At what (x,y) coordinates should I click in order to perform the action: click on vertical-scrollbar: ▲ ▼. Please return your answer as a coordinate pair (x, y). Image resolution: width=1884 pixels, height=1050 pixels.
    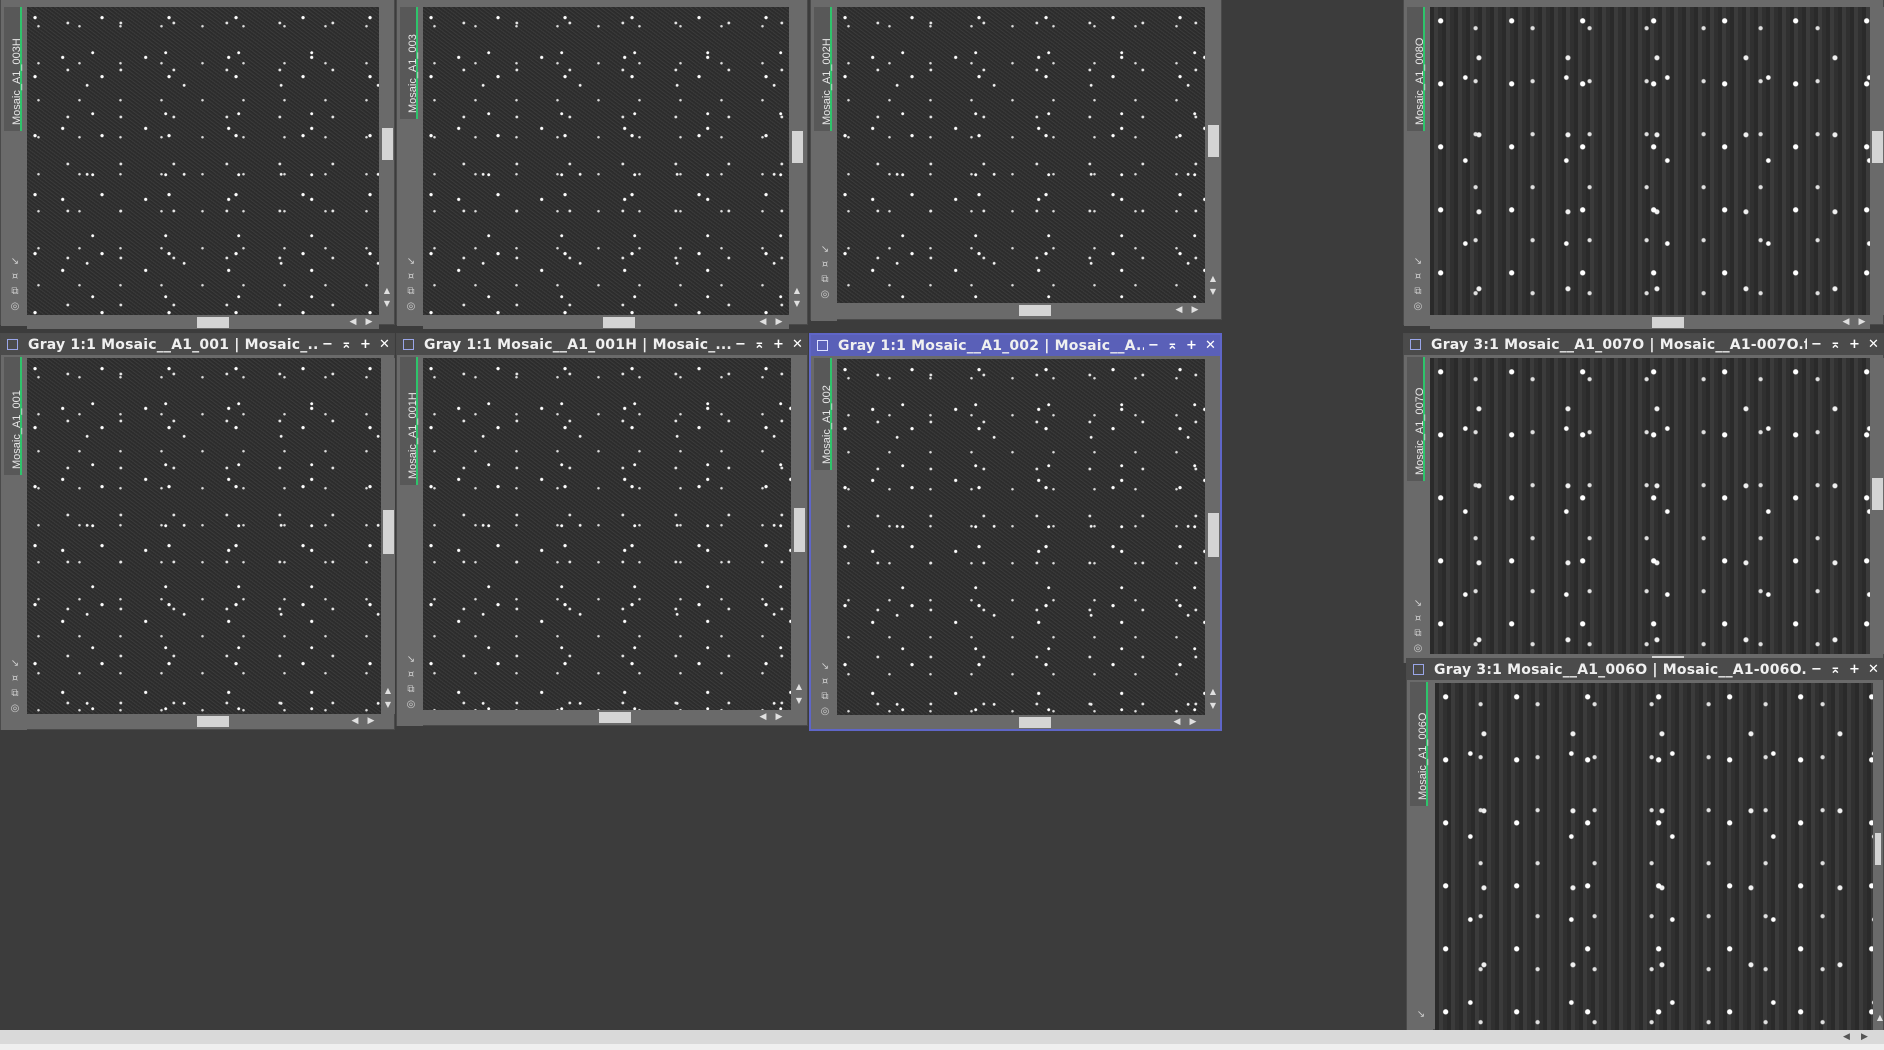
    Looking at the image, I should click on (387, 161).